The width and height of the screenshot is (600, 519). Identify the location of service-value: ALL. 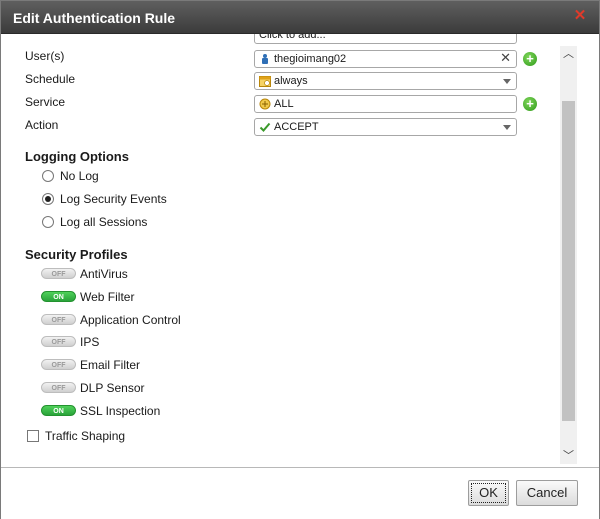
(284, 104).